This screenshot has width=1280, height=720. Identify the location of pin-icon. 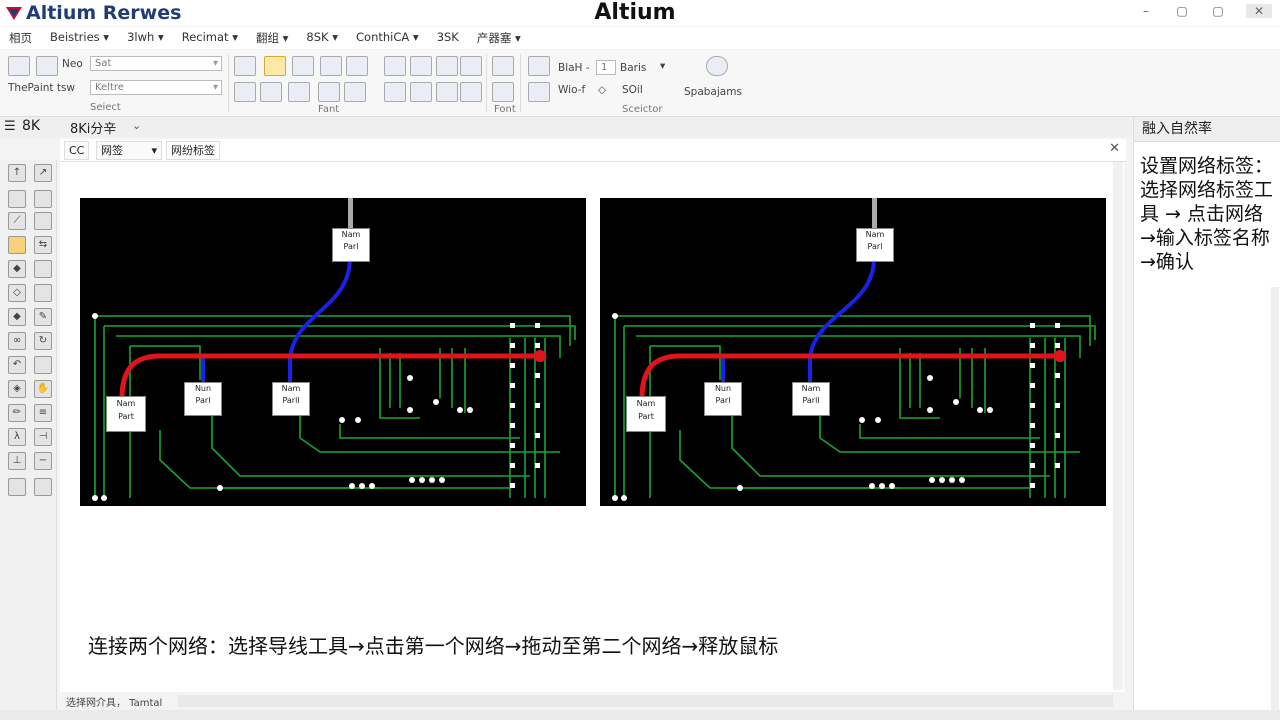
(303, 66).